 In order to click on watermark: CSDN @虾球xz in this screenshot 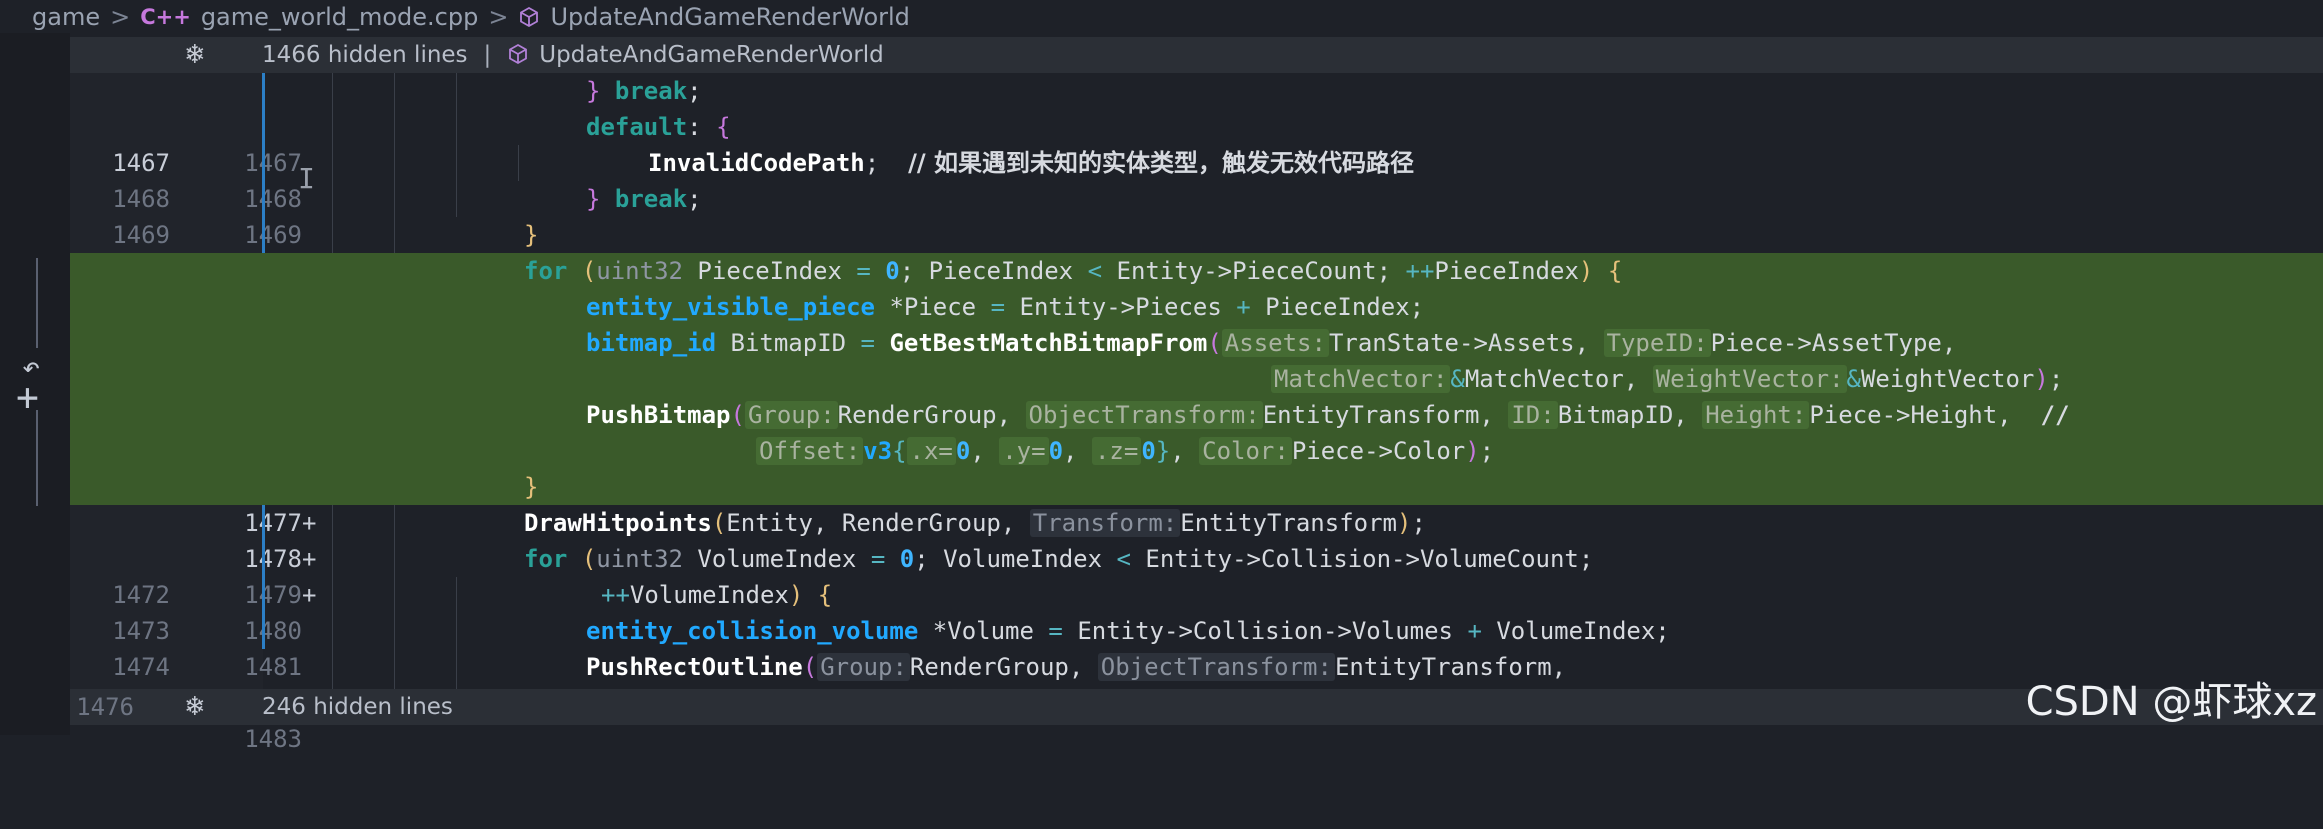, I will do `click(2171, 702)`.